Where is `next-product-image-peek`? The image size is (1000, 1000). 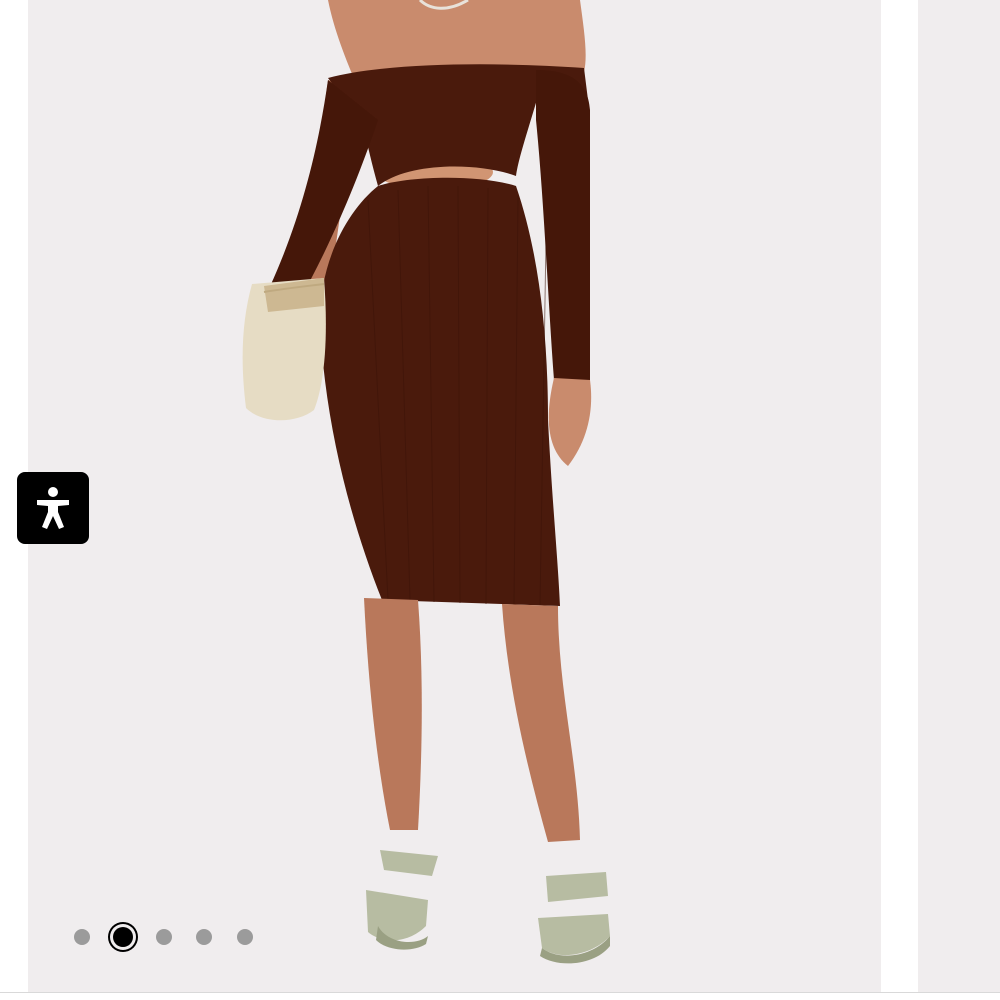
next-product-image-peek is located at coordinates (959, 496).